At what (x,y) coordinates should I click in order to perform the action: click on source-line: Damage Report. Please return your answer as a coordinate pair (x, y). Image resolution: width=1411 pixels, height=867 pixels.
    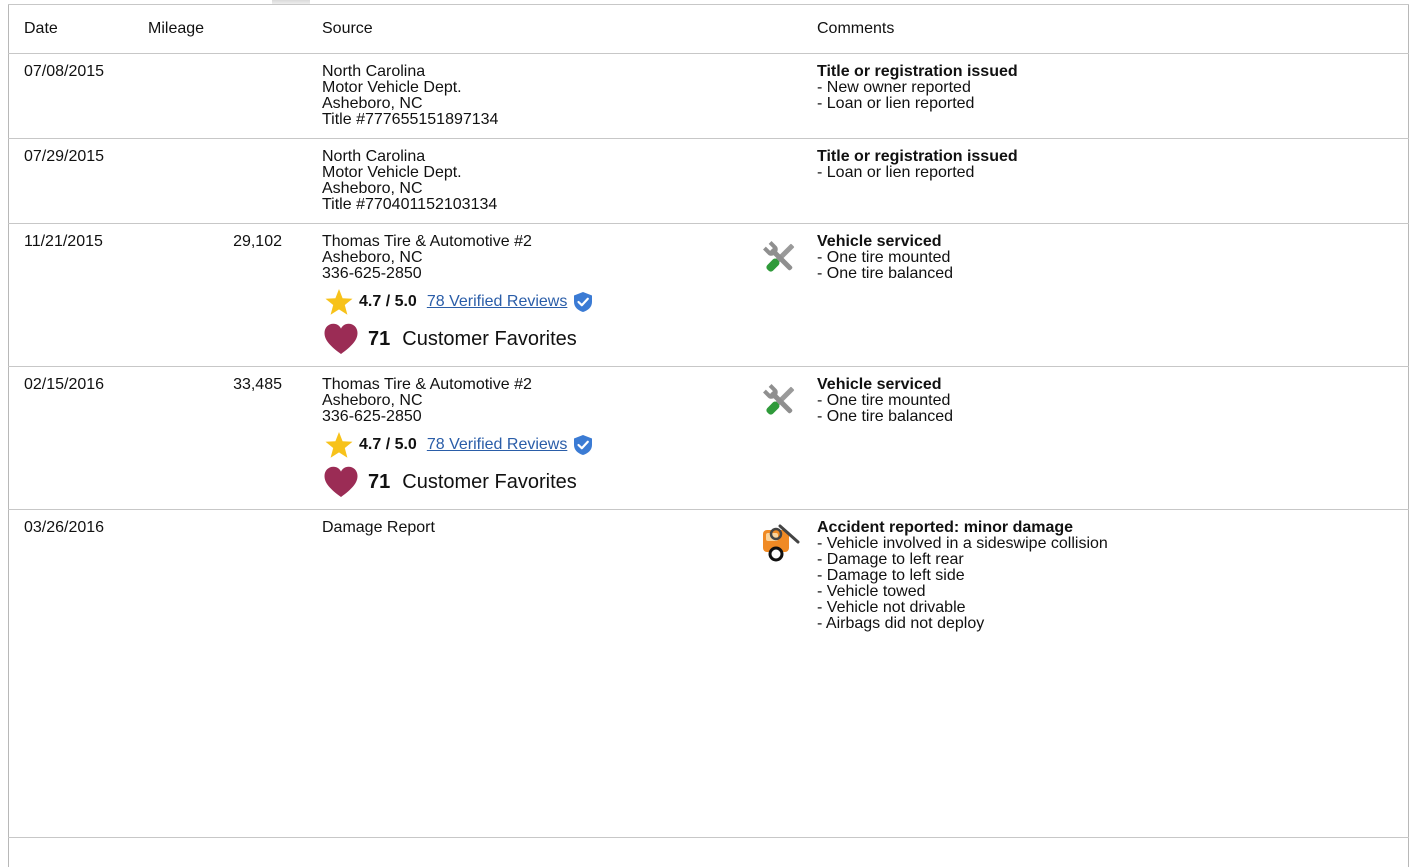
    Looking at the image, I should click on (378, 527).